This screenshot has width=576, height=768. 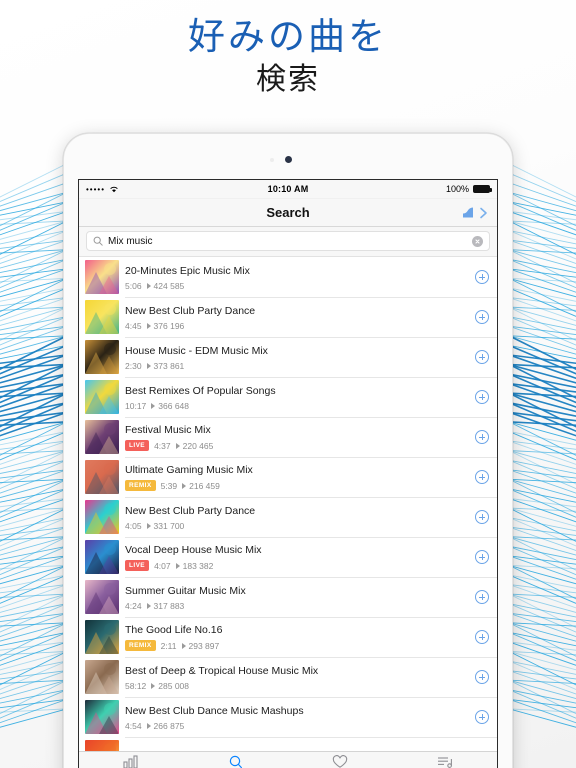 What do you see at coordinates (297, 606) in the screenshot?
I see `track-meta: 4:24 317 883` at bounding box center [297, 606].